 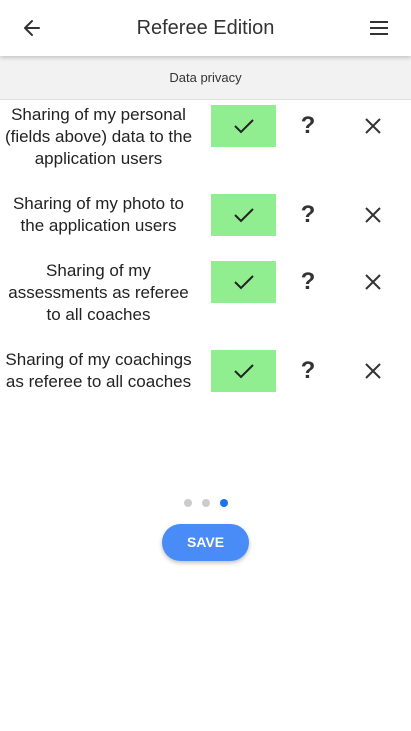 What do you see at coordinates (205, 78) in the screenshot?
I see `section-title: Data privacy` at bounding box center [205, 78].